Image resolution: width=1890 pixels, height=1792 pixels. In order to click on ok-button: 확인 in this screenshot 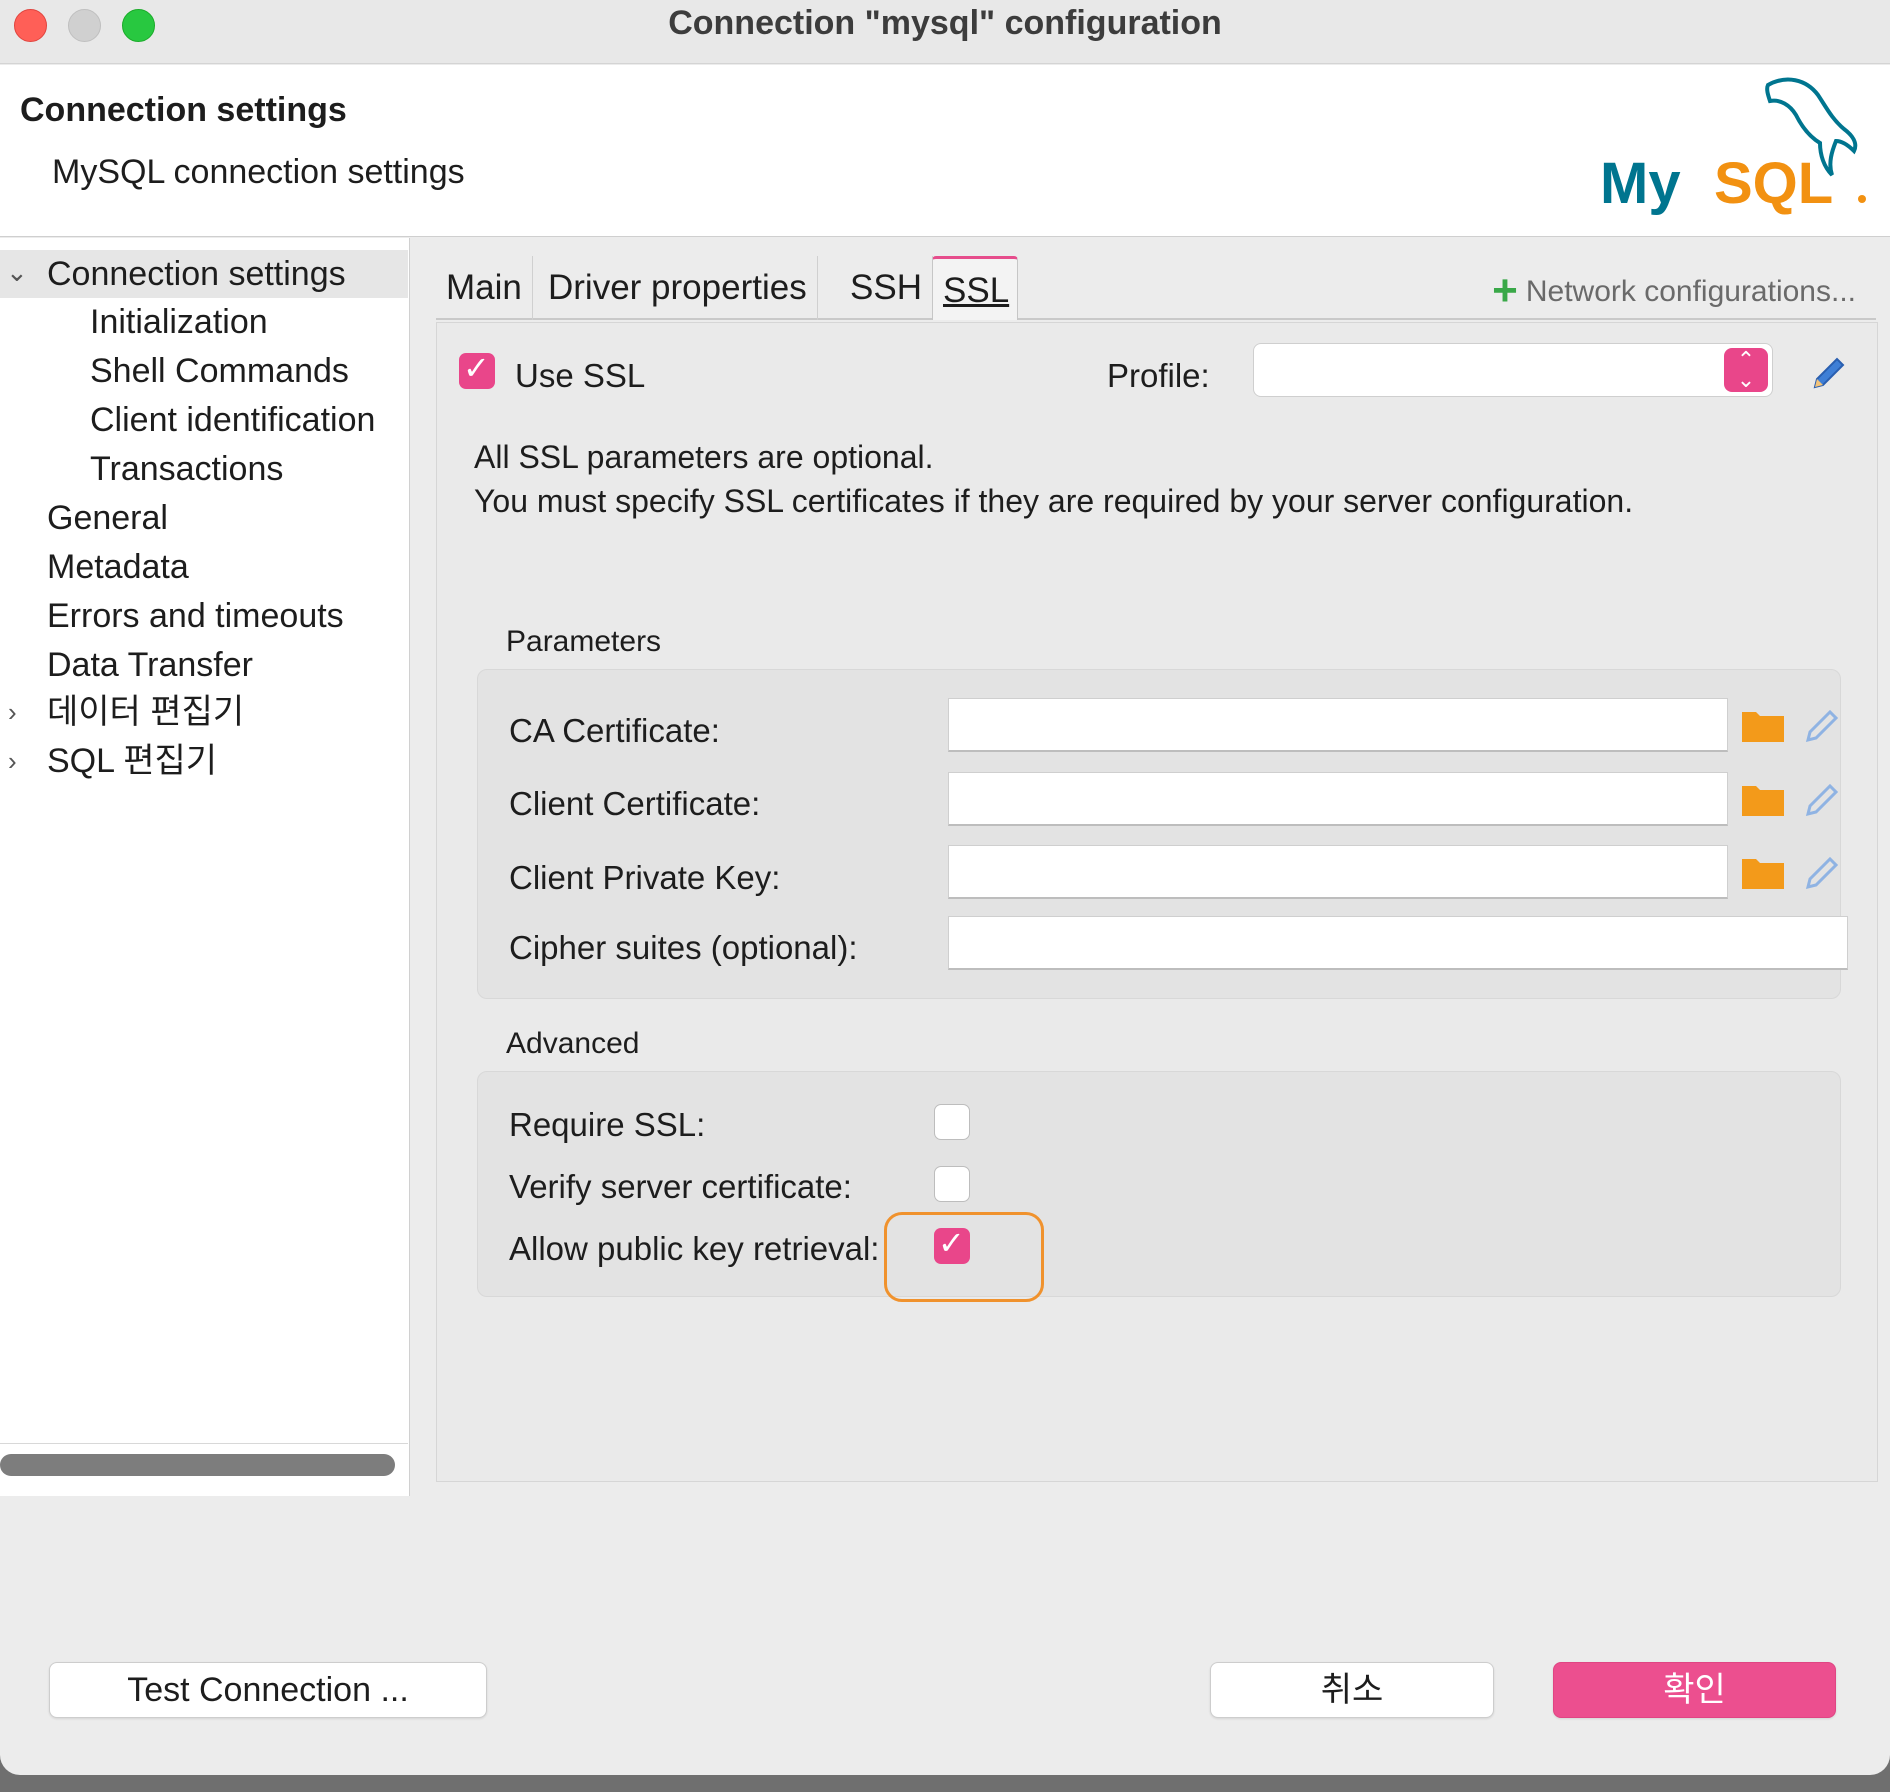, I will do `click(1694, 1690)`.